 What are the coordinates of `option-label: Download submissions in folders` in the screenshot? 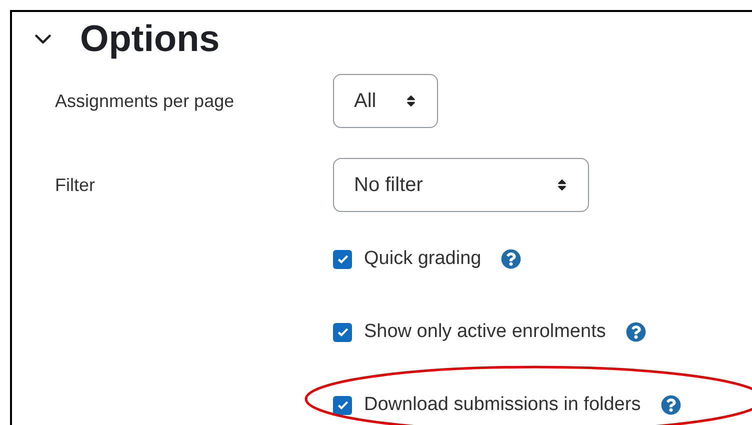 It's located at (502, 404).